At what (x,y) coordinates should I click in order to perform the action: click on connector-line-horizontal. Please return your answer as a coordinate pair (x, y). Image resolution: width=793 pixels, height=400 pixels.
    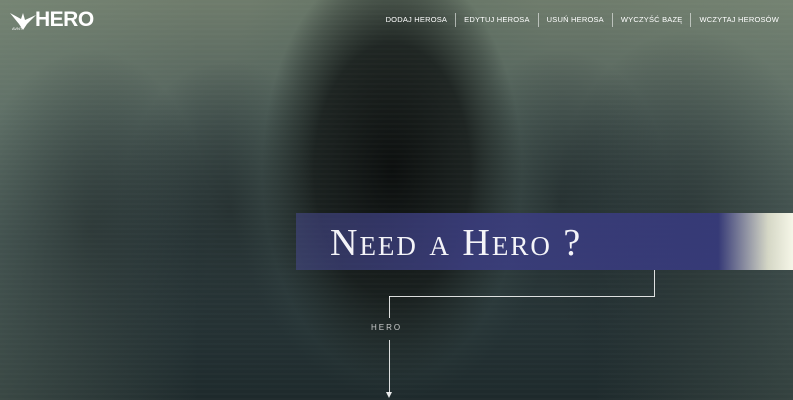
    Looking at the image, I should click on (522, 296).